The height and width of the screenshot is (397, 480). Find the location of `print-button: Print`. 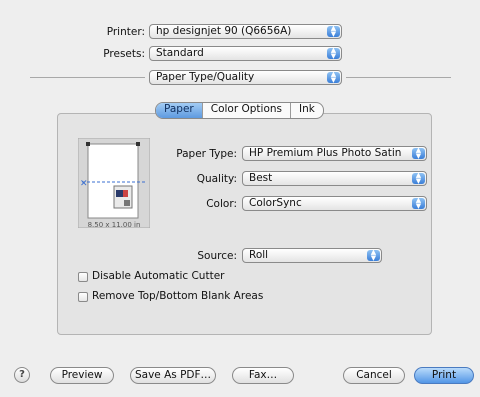

print-button: Print is located at coordinates (444, 375).